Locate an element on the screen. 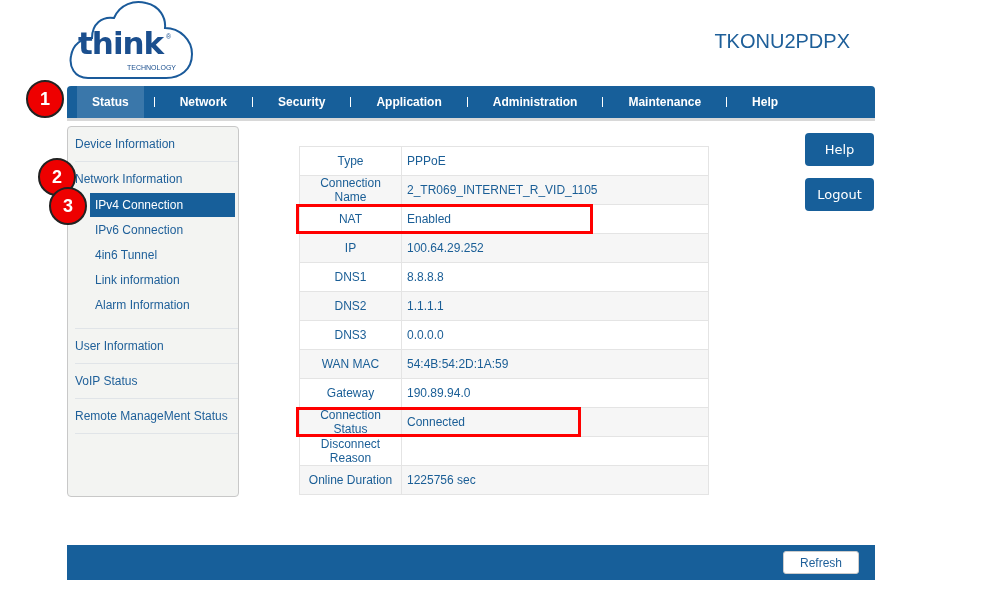  table-cell: Disconnect Reason is located at coordinates (351, 451).